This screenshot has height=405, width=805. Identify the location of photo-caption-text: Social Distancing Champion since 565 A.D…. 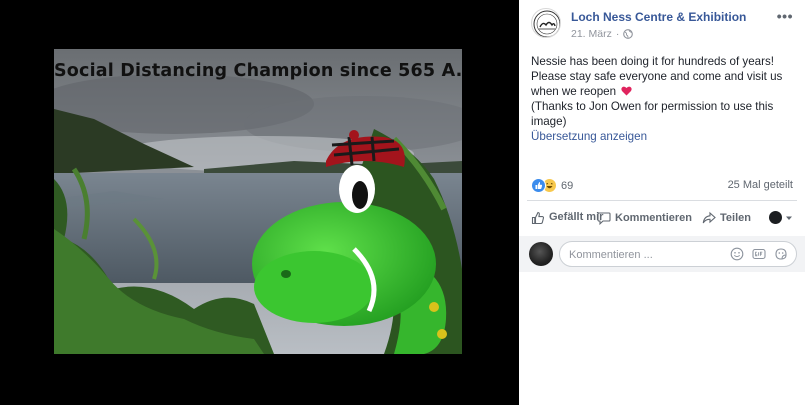
(258, 71).